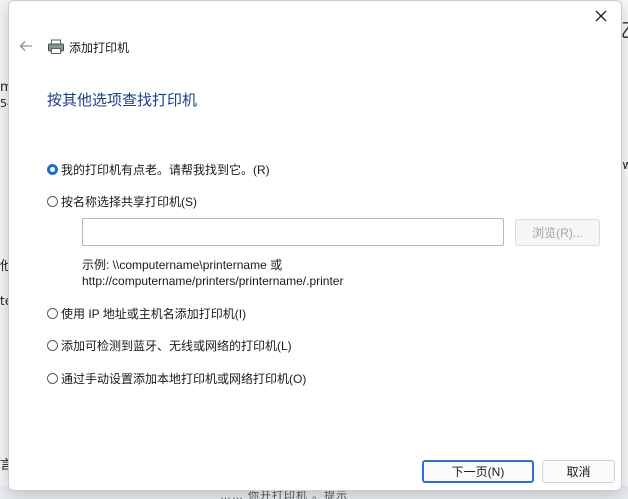 This screenshot has width=628, height=499. I want to click on option-label: 添加可检测到蓝牙、无线或网络的打印机(L), so click(176, 346).